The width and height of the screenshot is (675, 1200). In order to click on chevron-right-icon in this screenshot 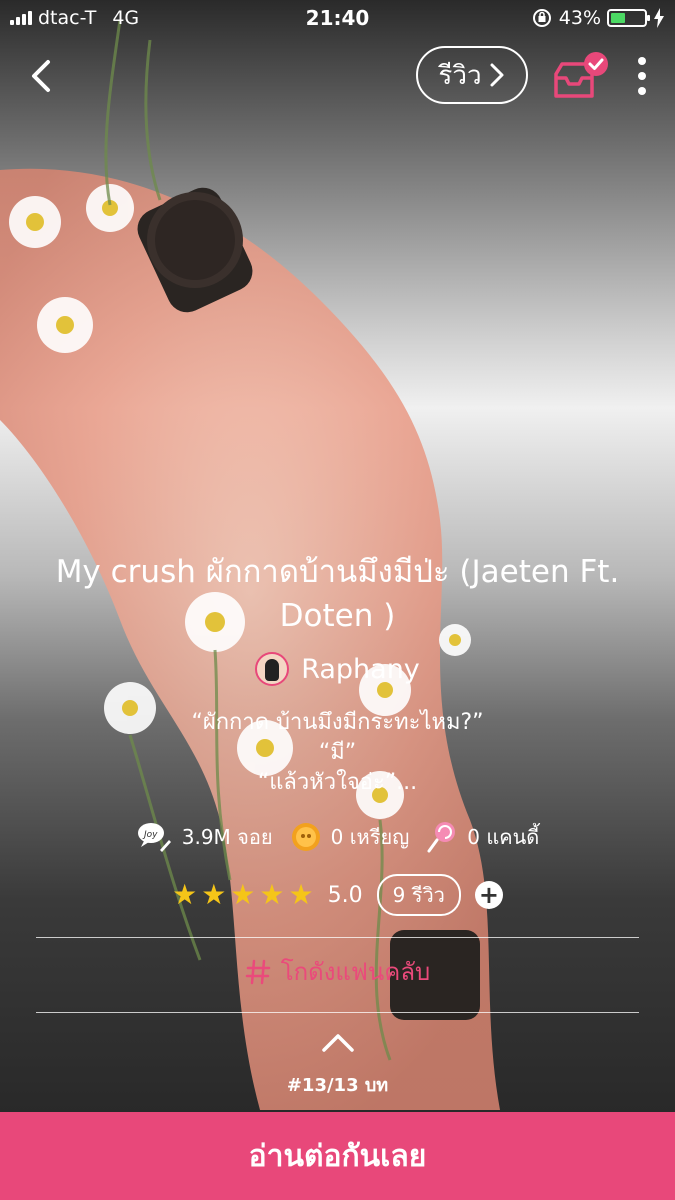, I will do `click(497, 75)`.